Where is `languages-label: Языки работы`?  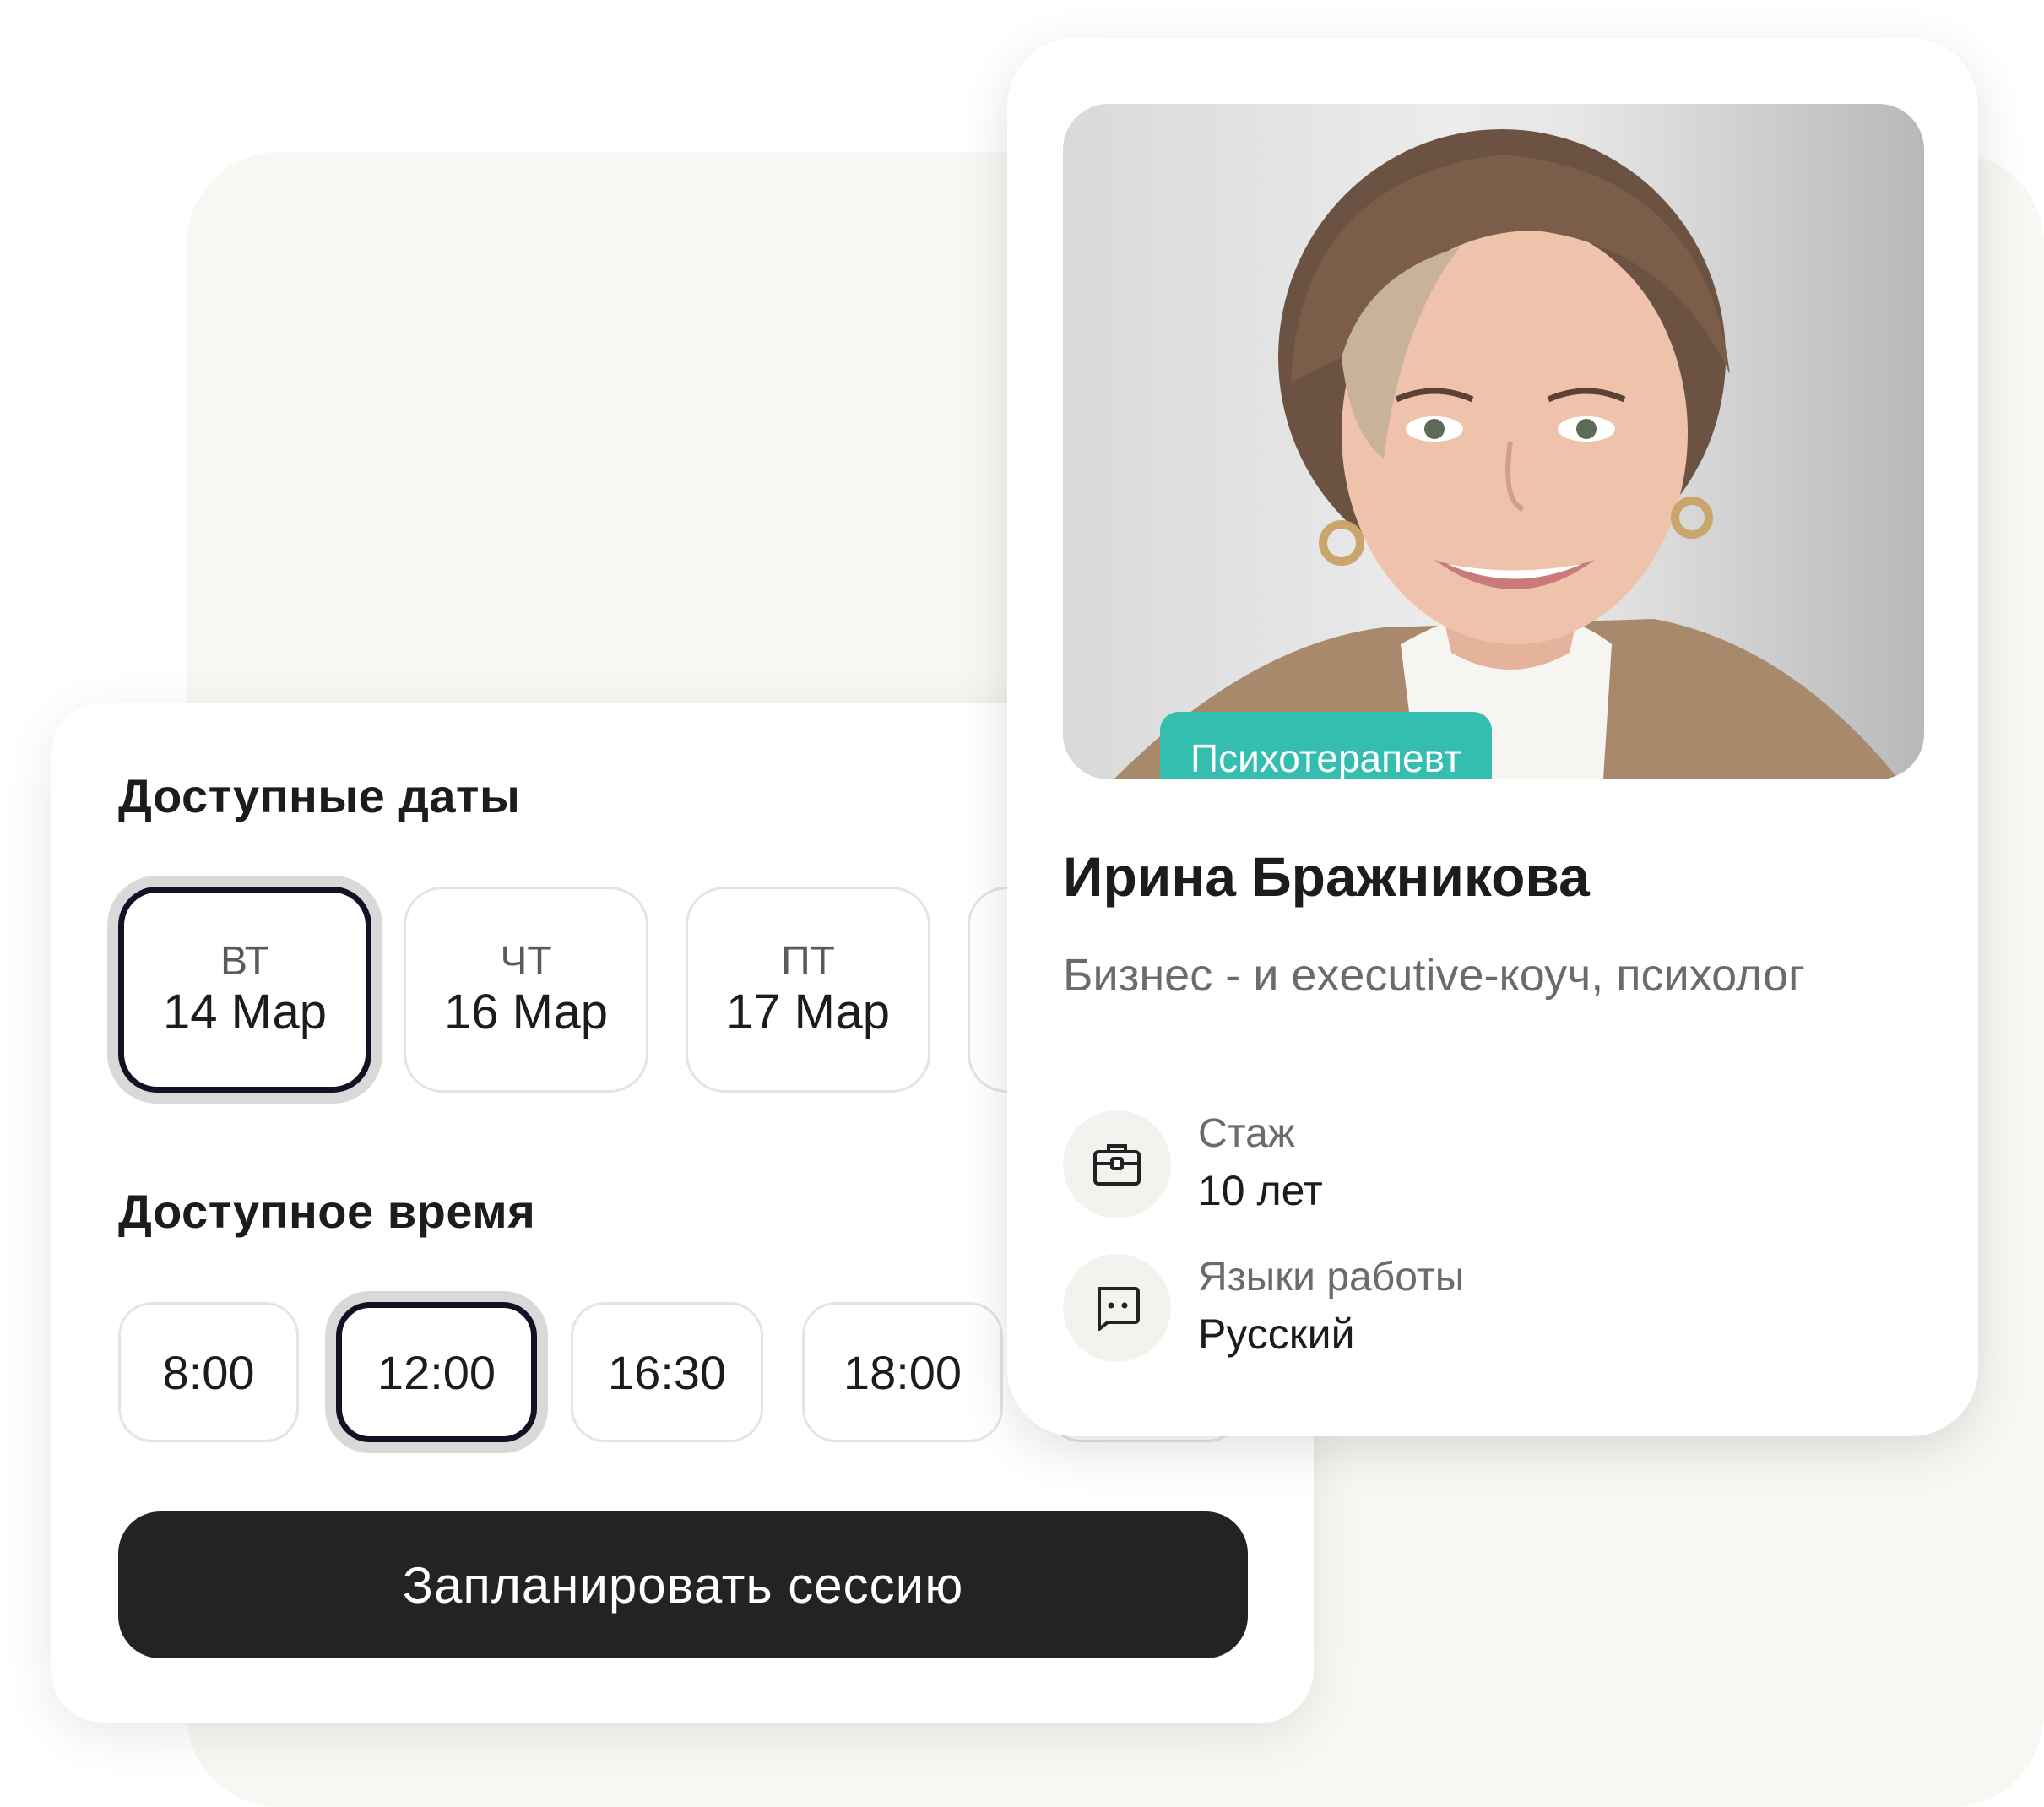
languages-label: Языки работы is located at coordinates (1332, 1277).